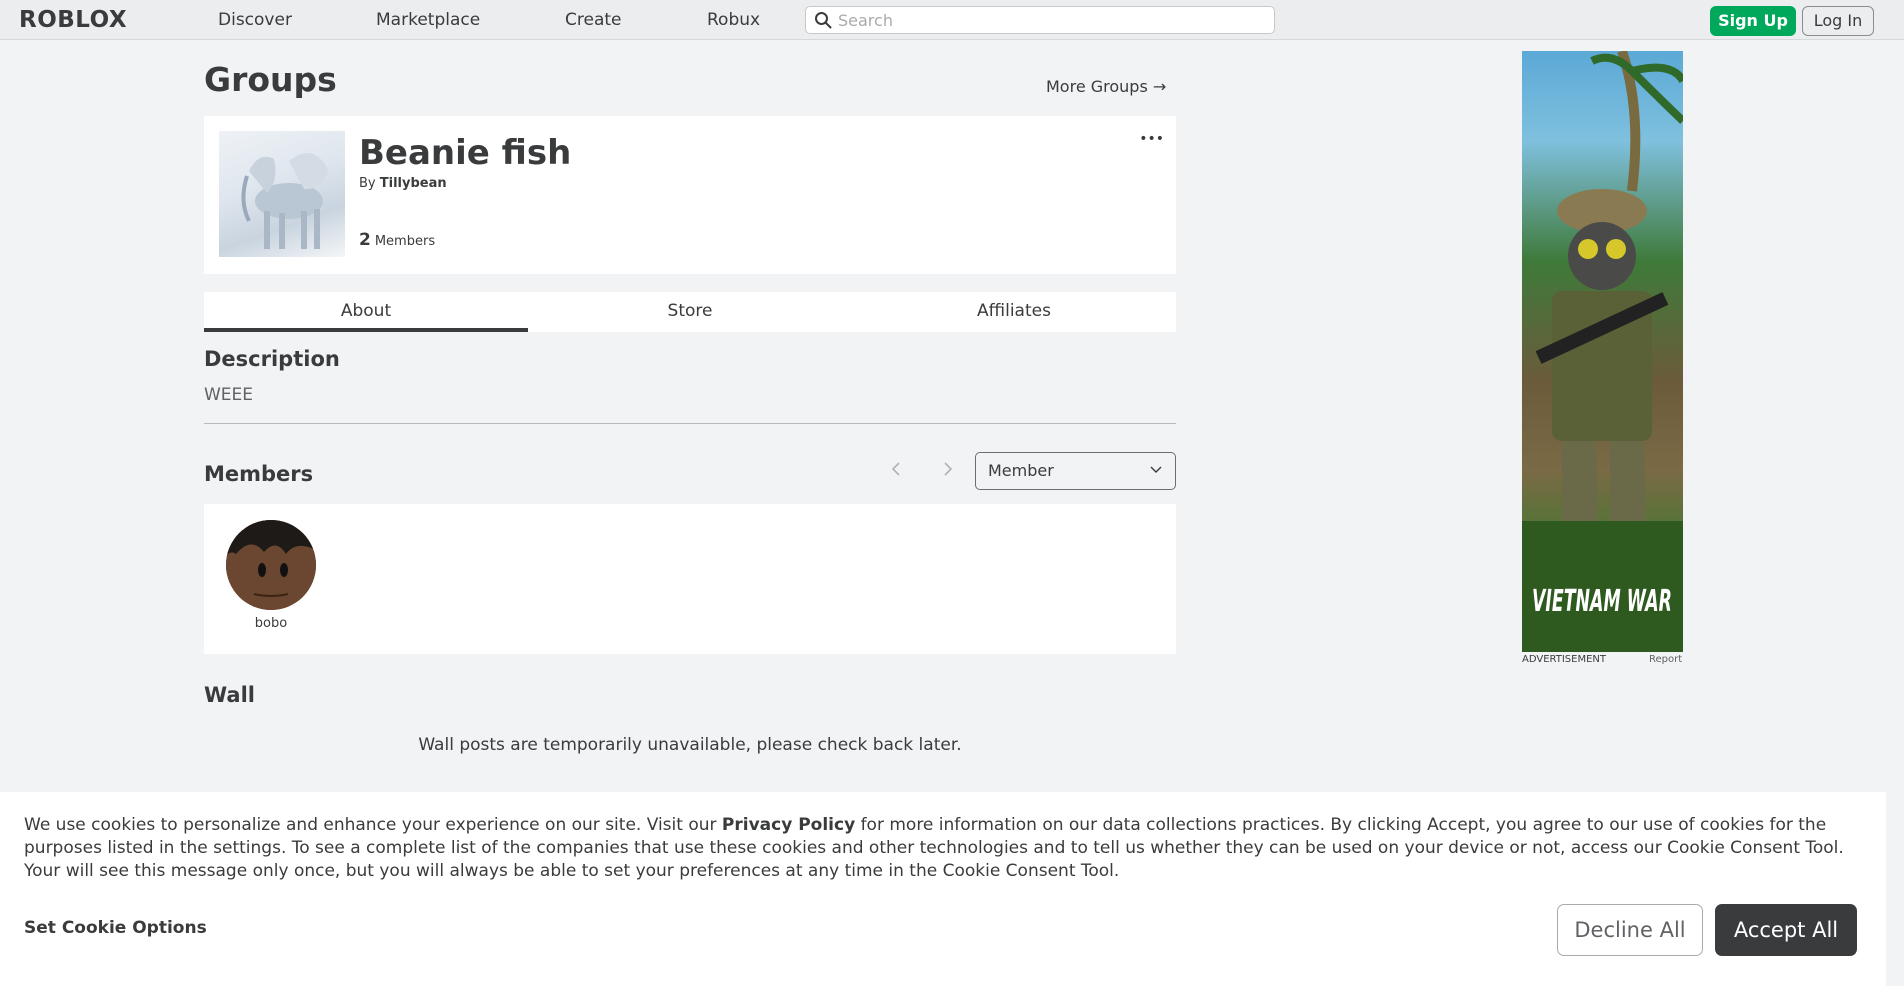 The height and width of the screenshot is (986, 1904). I want to click on search-box, so click(1040, 20).